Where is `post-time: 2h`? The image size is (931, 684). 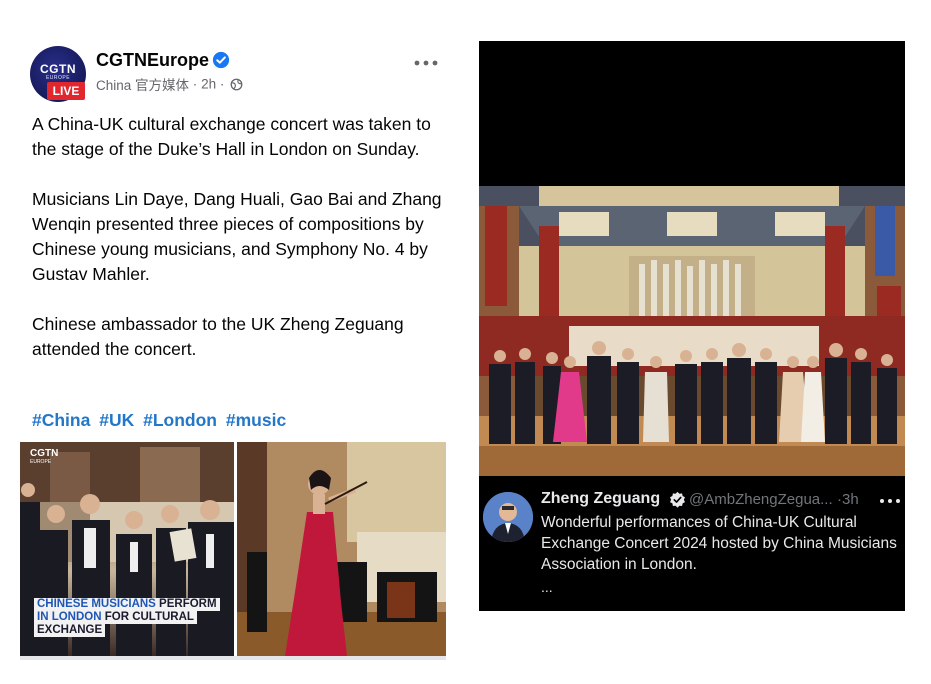
post-time: 2h is located at coordinates (208, 84).